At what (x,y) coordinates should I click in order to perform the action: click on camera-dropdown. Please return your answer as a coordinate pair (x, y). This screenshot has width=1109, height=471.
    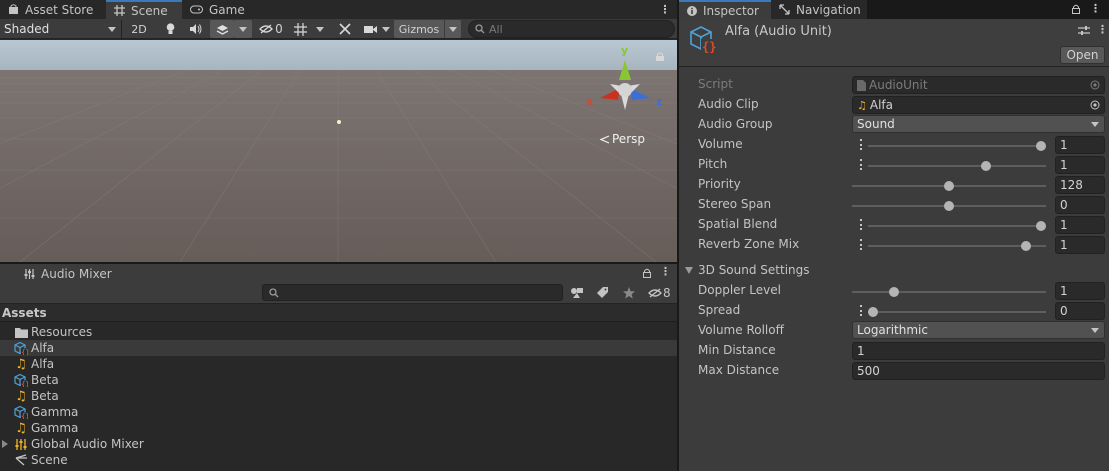
    Looking at the image, I should click on (386, 29).